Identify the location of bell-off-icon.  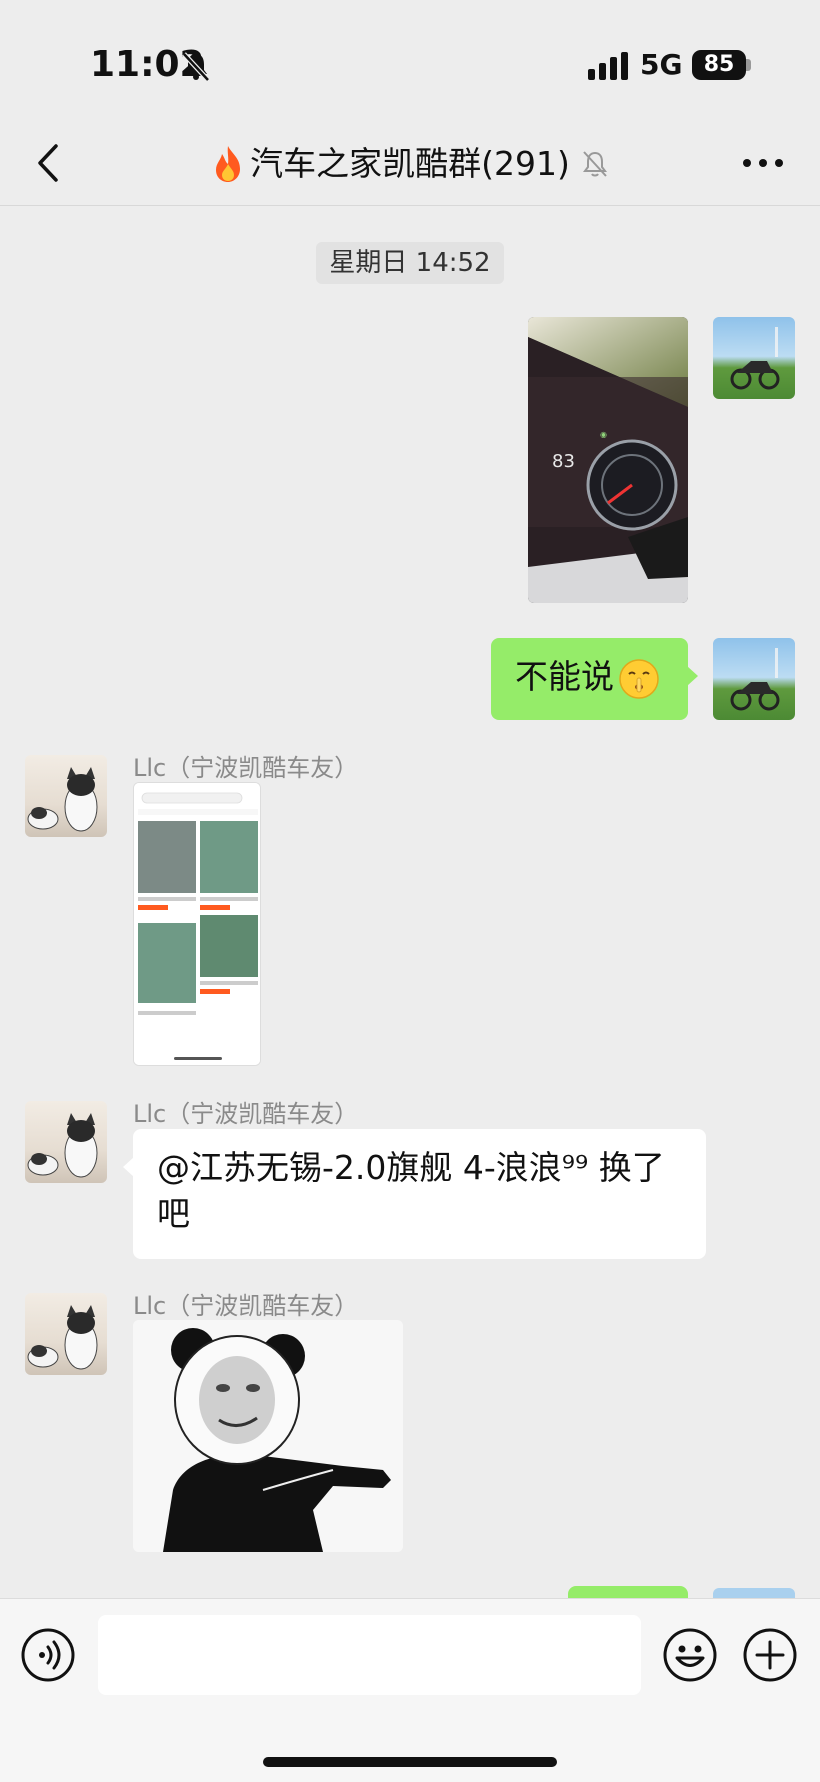
(196, 67).